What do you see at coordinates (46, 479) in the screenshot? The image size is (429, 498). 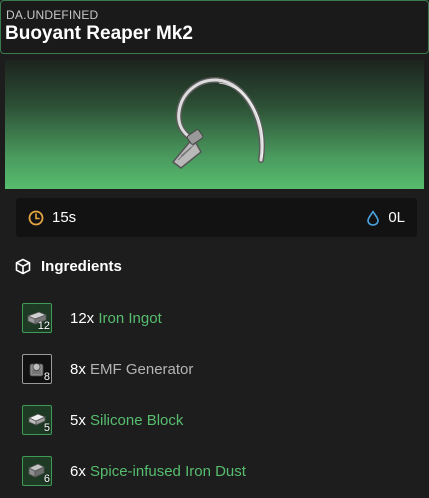 I see `ingredient-count: 6` at bounding box center [46, 479].